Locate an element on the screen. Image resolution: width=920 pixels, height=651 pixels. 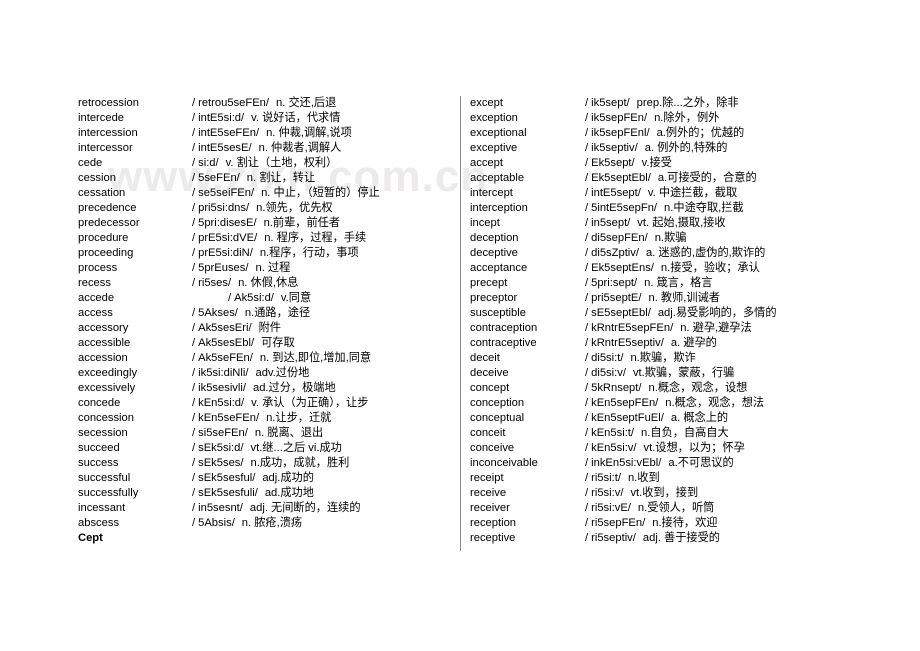
vocabulary-entry: accessory / Ak5sesEri/附件 is located at coordinates (264, 328).